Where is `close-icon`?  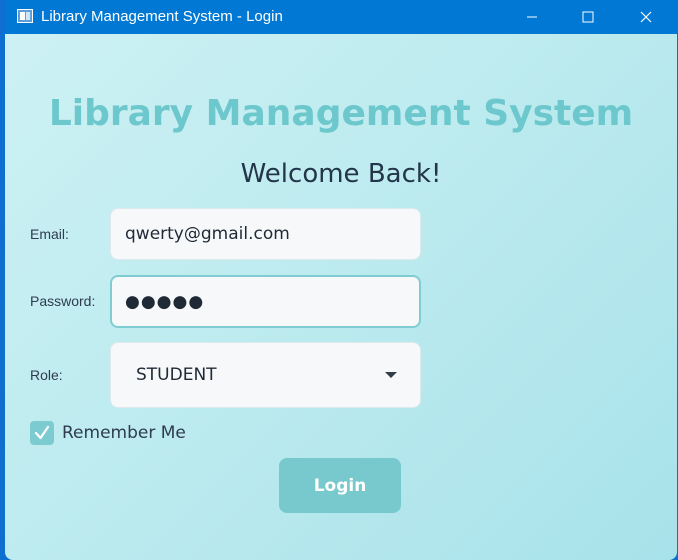
close-icon is located at coordinates (646, 17).